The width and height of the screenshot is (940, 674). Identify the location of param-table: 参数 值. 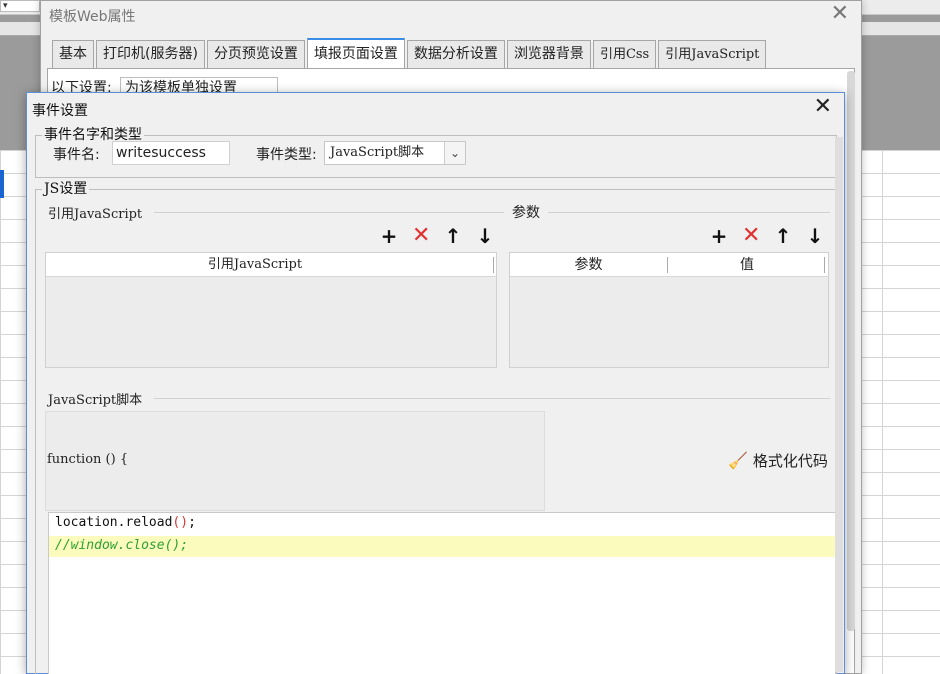
(669, 310).